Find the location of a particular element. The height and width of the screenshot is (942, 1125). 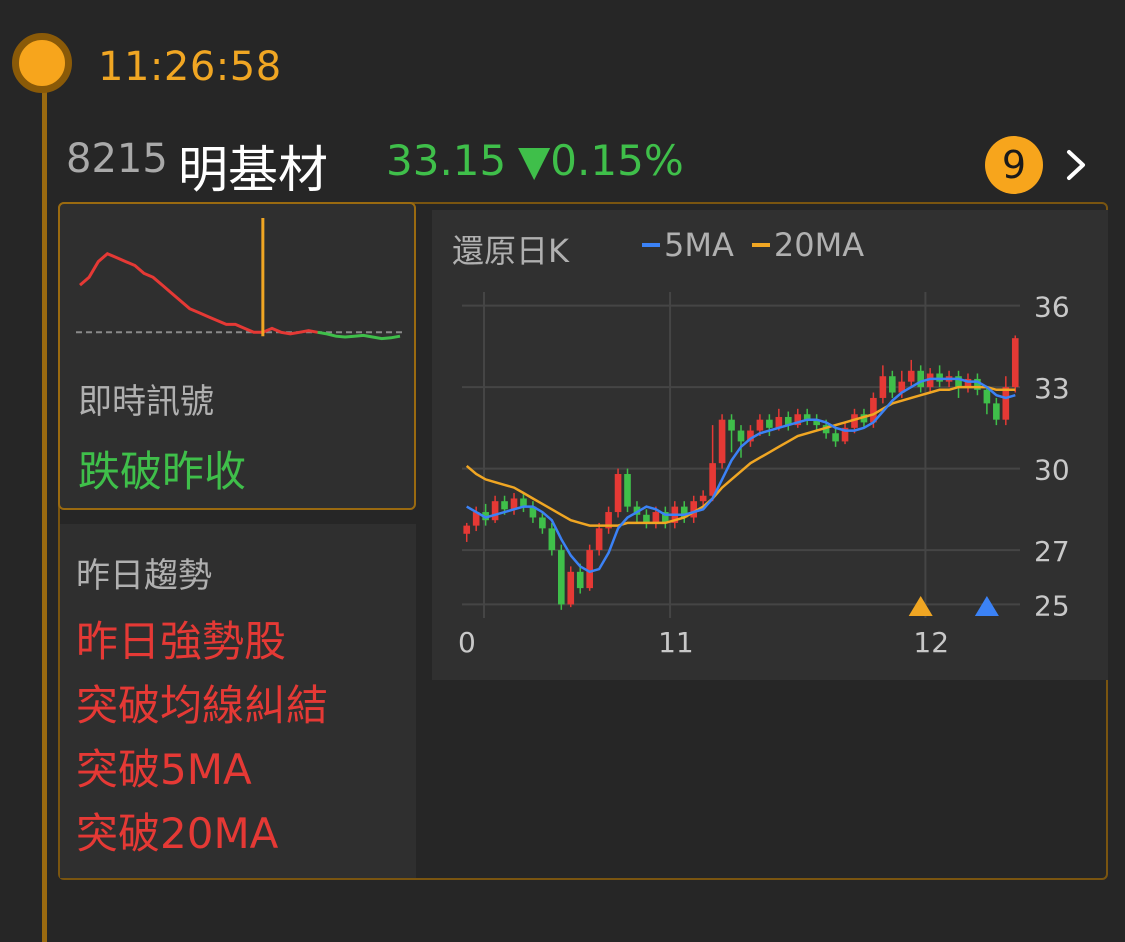

legend-label-20ma: 20MA is located at coordinates (819, 245).